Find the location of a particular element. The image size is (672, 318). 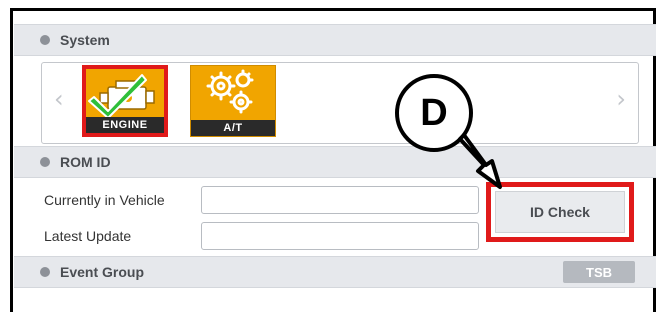

system-title: System is located at coordinates (85, 40).